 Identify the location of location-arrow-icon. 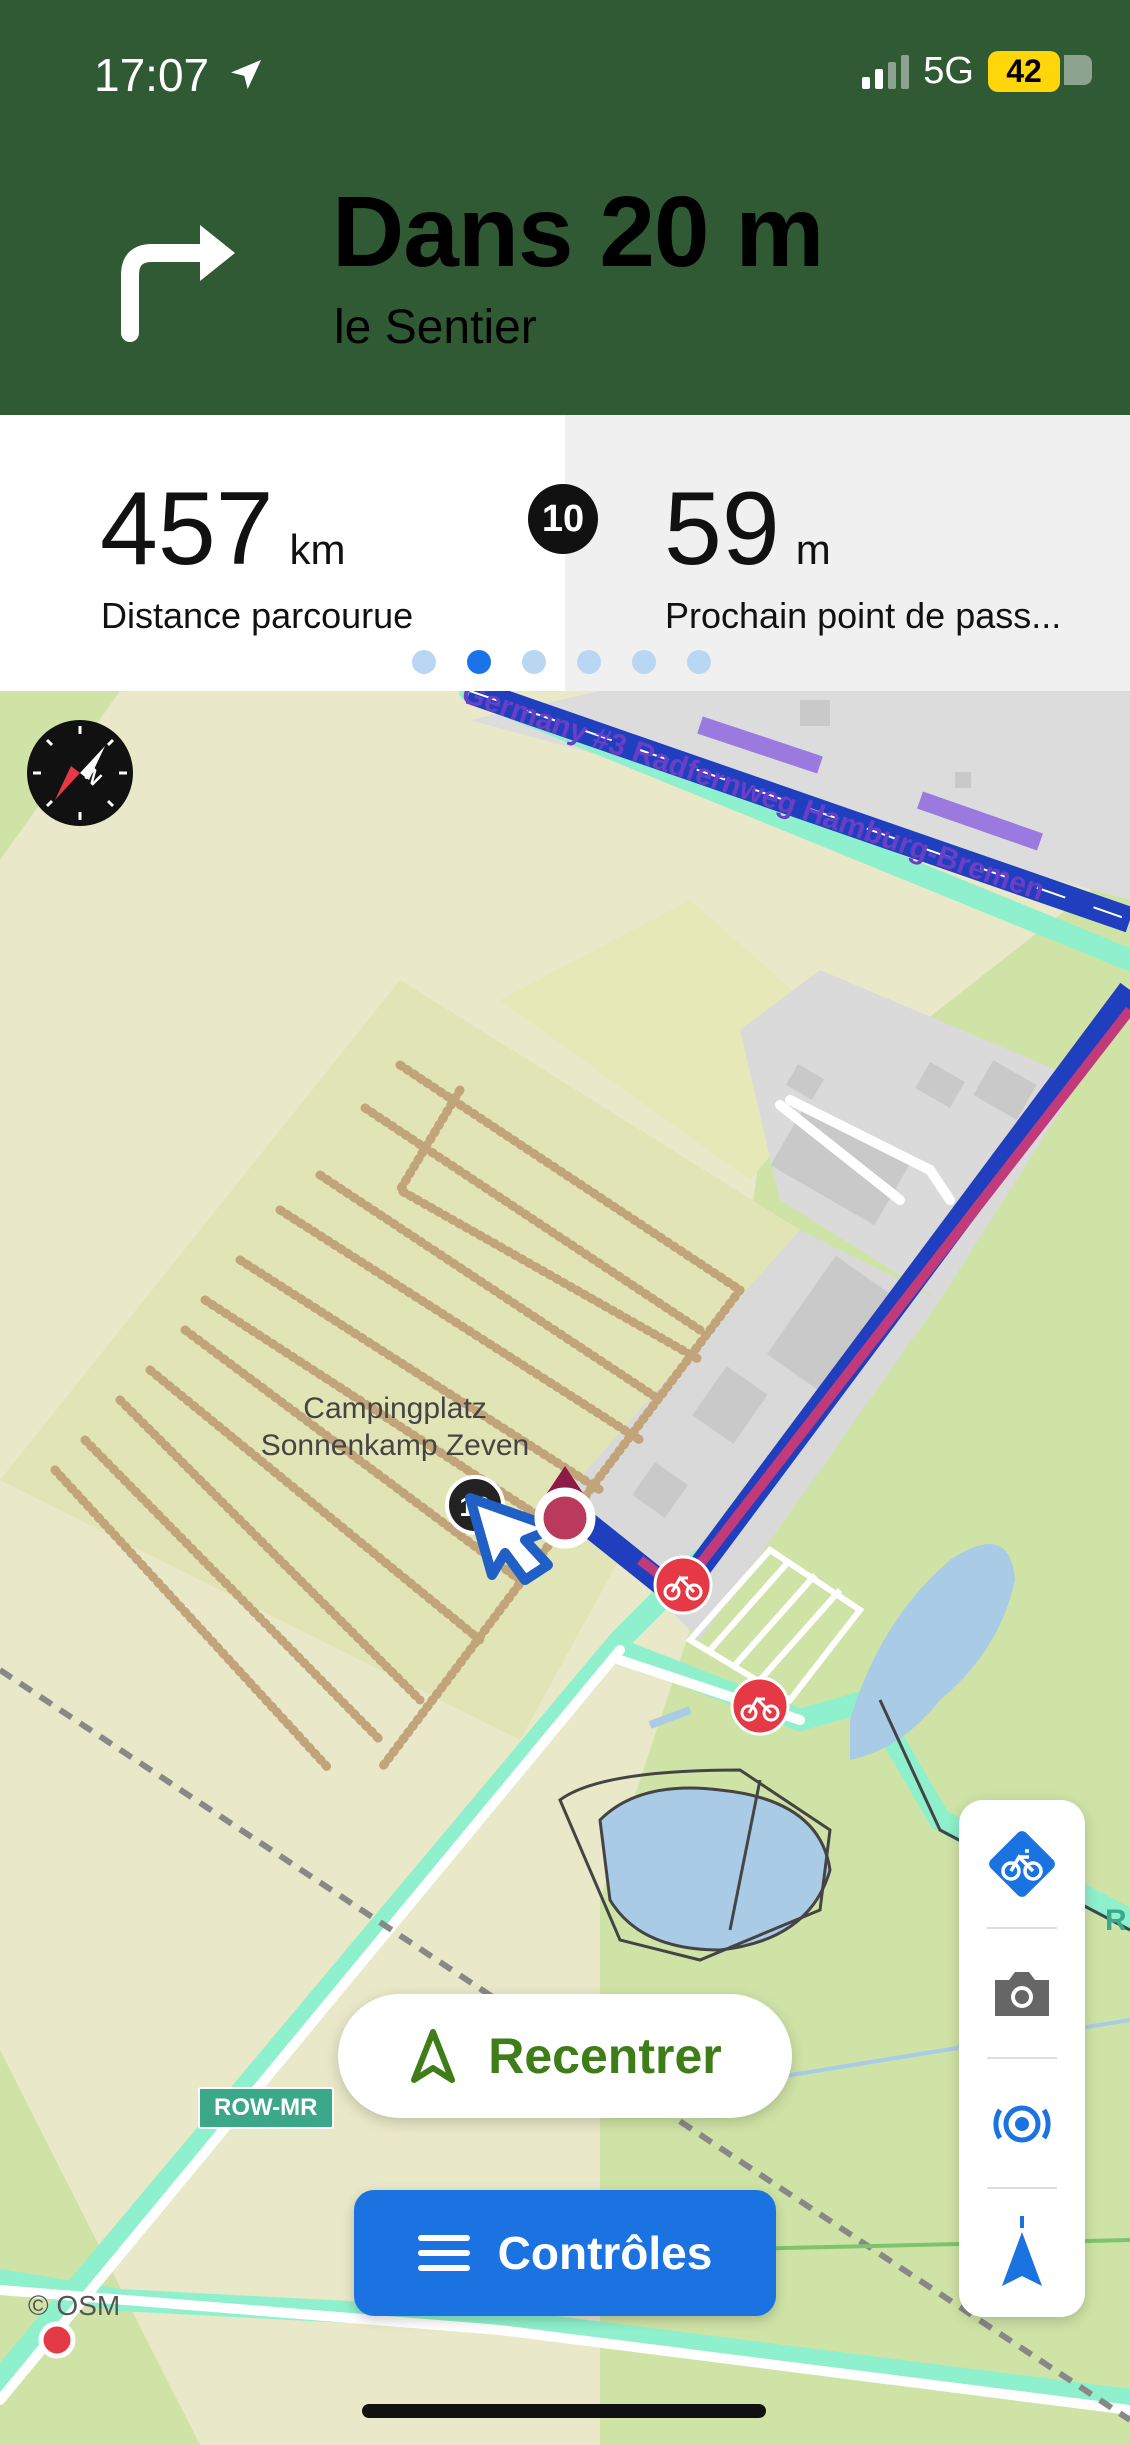
(245, 75).